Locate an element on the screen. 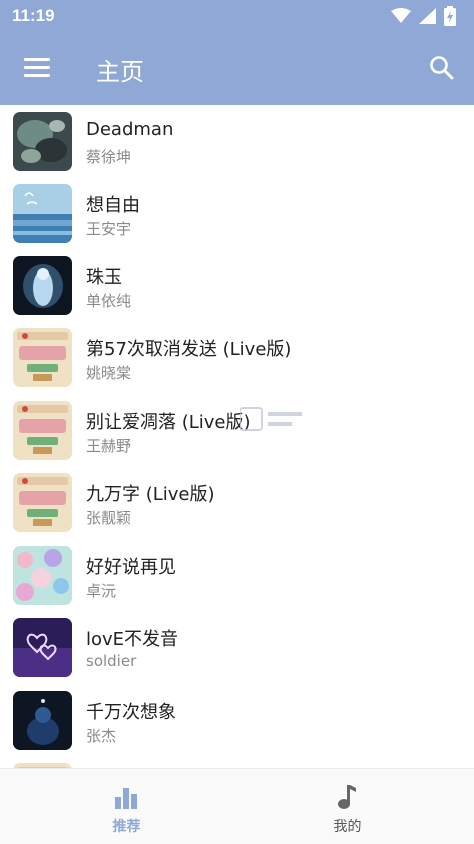  list-item: 九万字 (Live版) 张靓颖 is located at coordinates (237, 502).